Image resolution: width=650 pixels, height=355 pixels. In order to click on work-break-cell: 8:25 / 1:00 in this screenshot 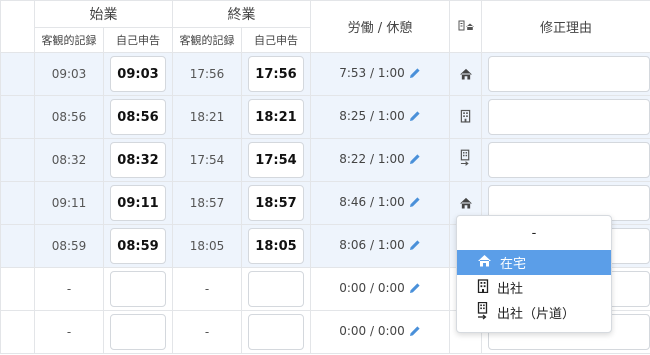, I will do `click(380, 117)`.